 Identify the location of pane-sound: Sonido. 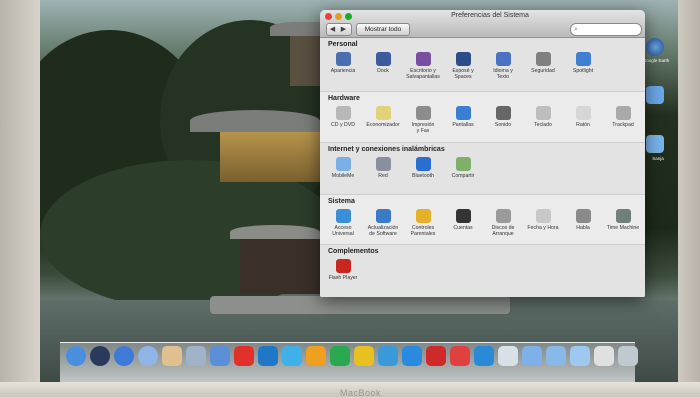
(503, 117).